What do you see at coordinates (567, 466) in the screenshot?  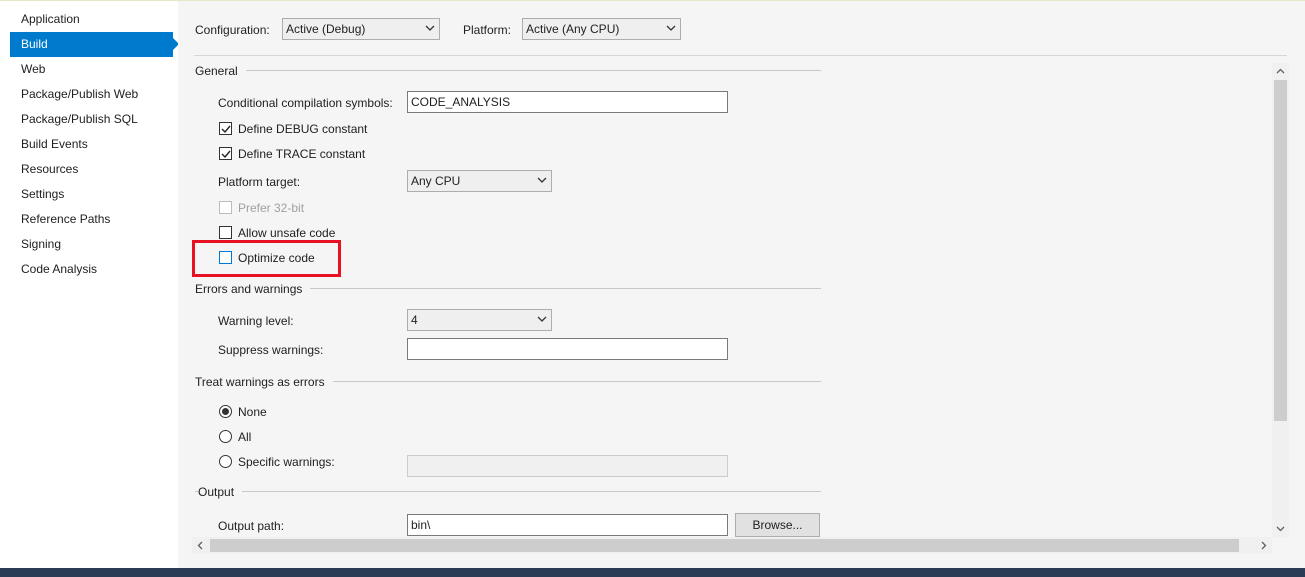 I see `specific-warnings-input` at bounding box center [567, 466].